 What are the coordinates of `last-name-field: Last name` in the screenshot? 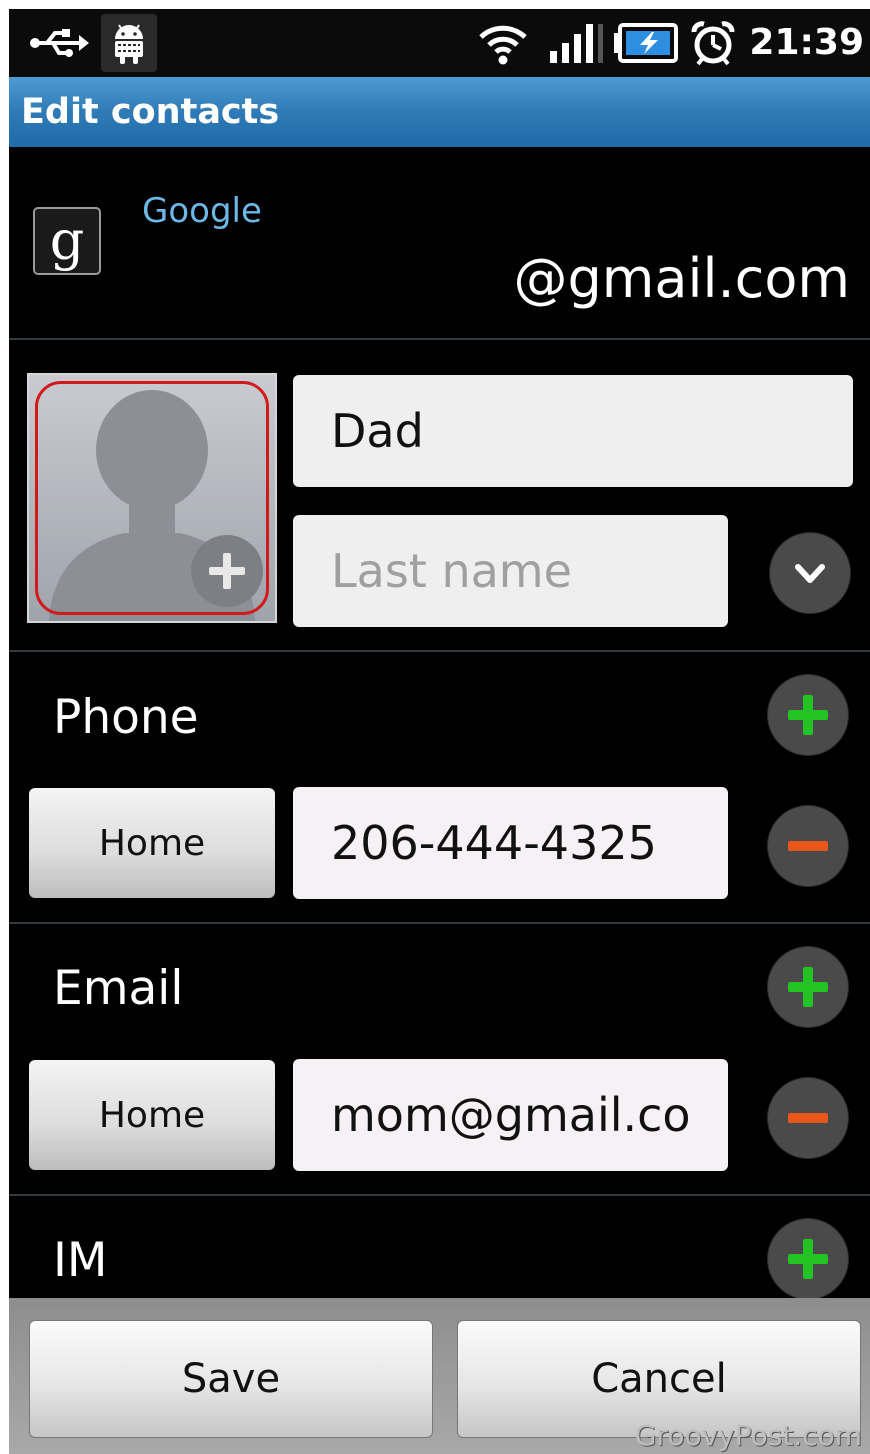 It's located at (510, 571).